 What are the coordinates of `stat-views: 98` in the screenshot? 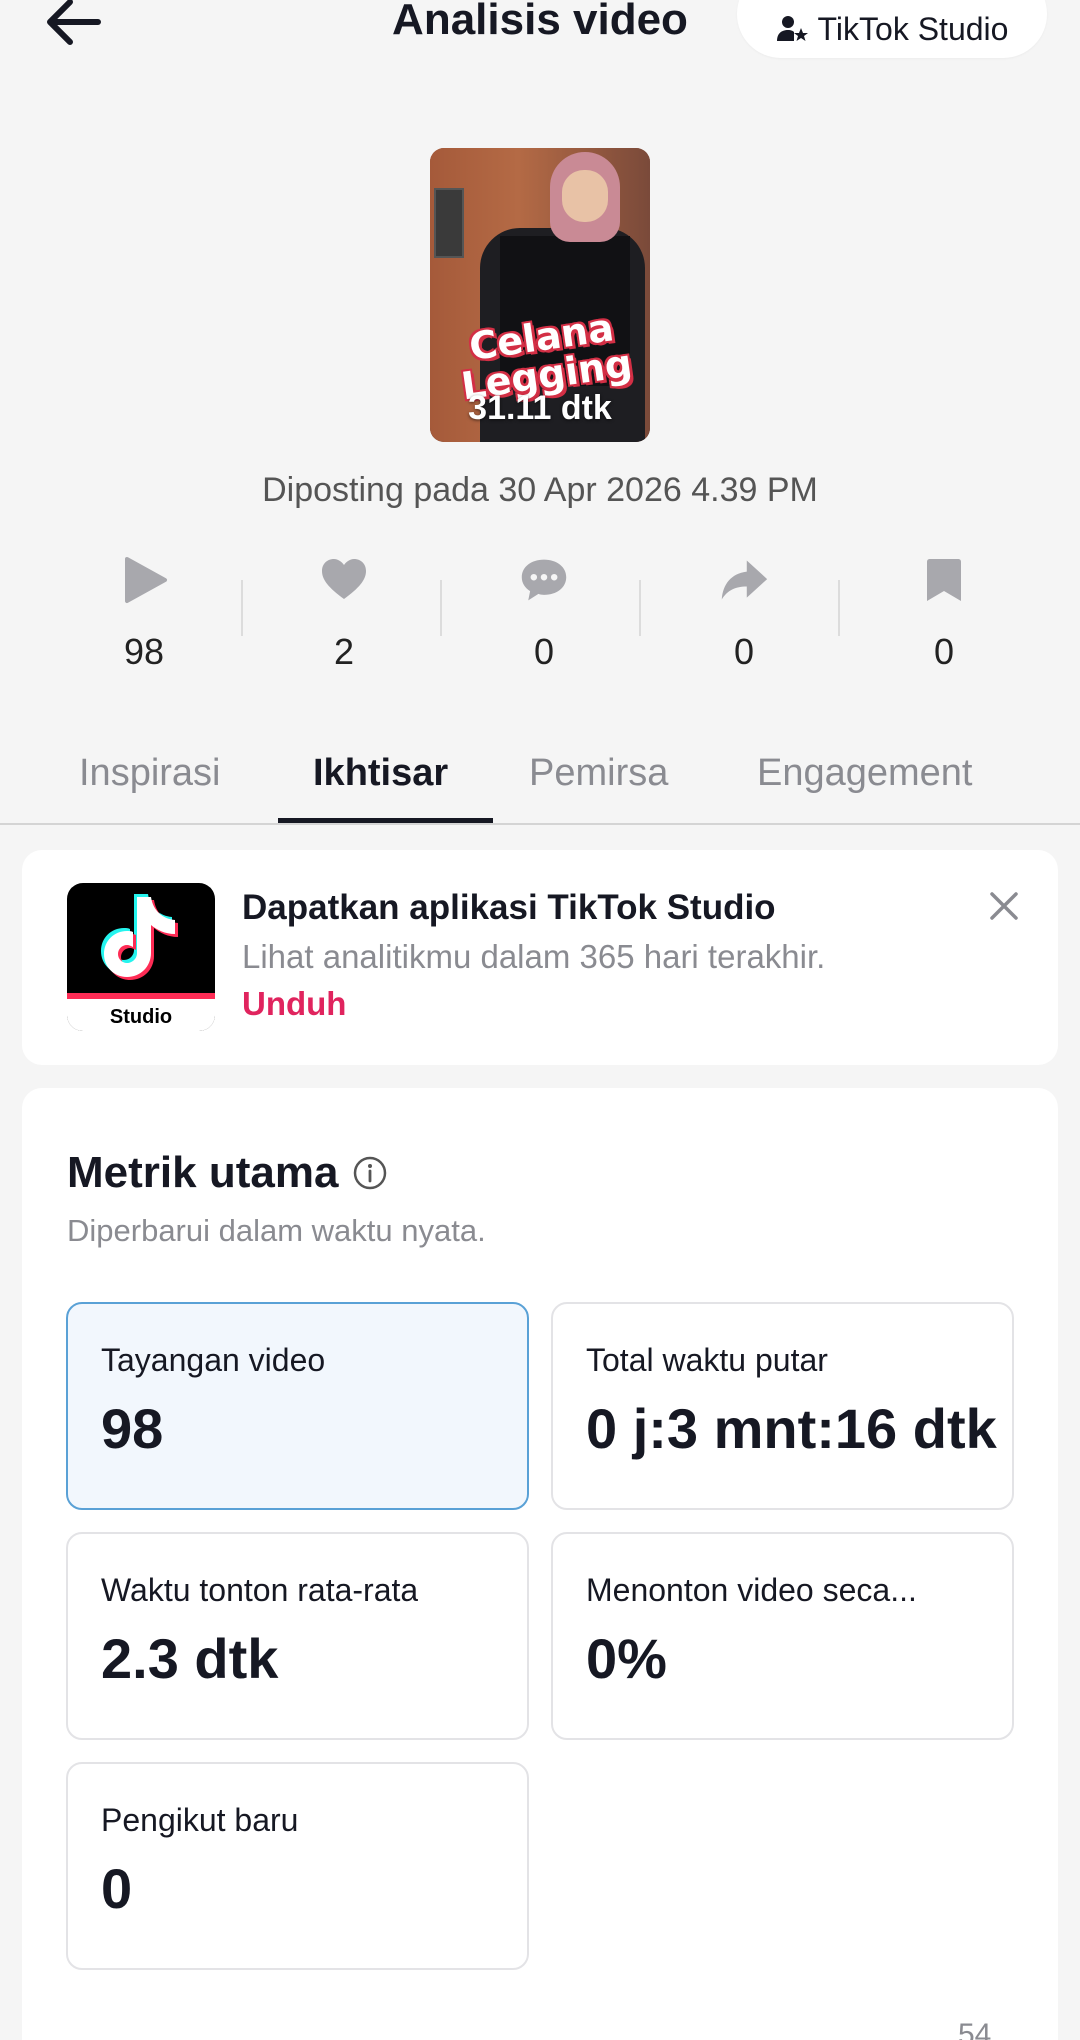 It's located at (144, 620).